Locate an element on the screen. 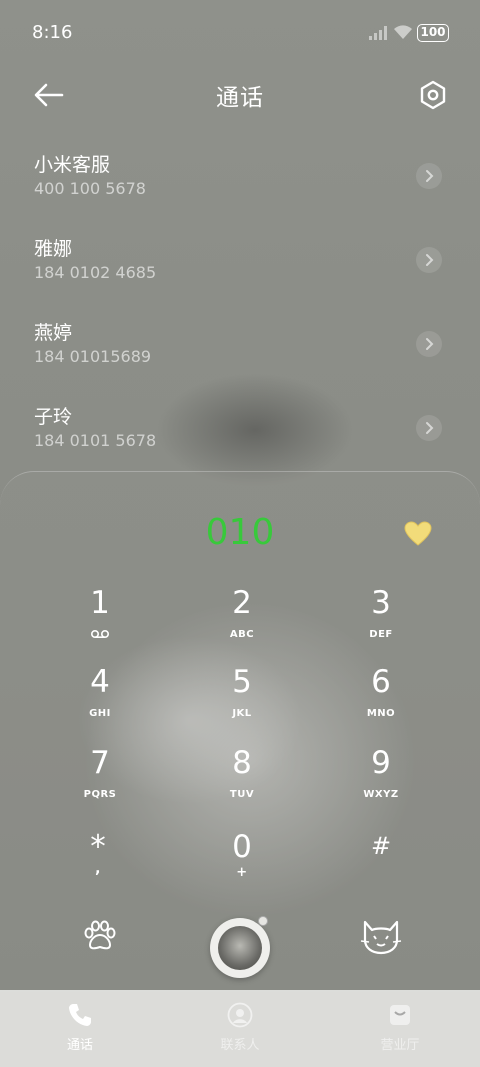 The width and height of the screenshot is (480, 1067). tab-store: 营业厅 is located at coordinates (400, 1028).